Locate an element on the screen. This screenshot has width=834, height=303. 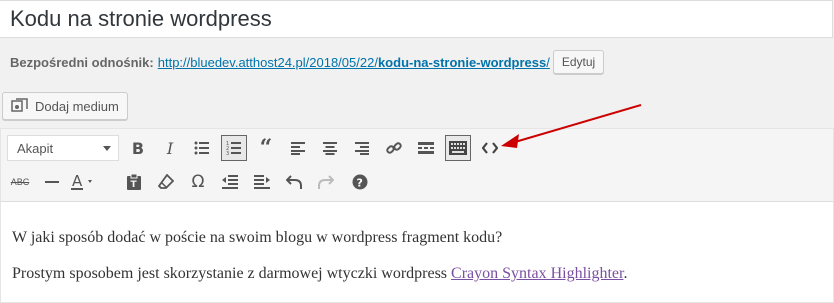
undo-icon is located at coordinates (294, 182).